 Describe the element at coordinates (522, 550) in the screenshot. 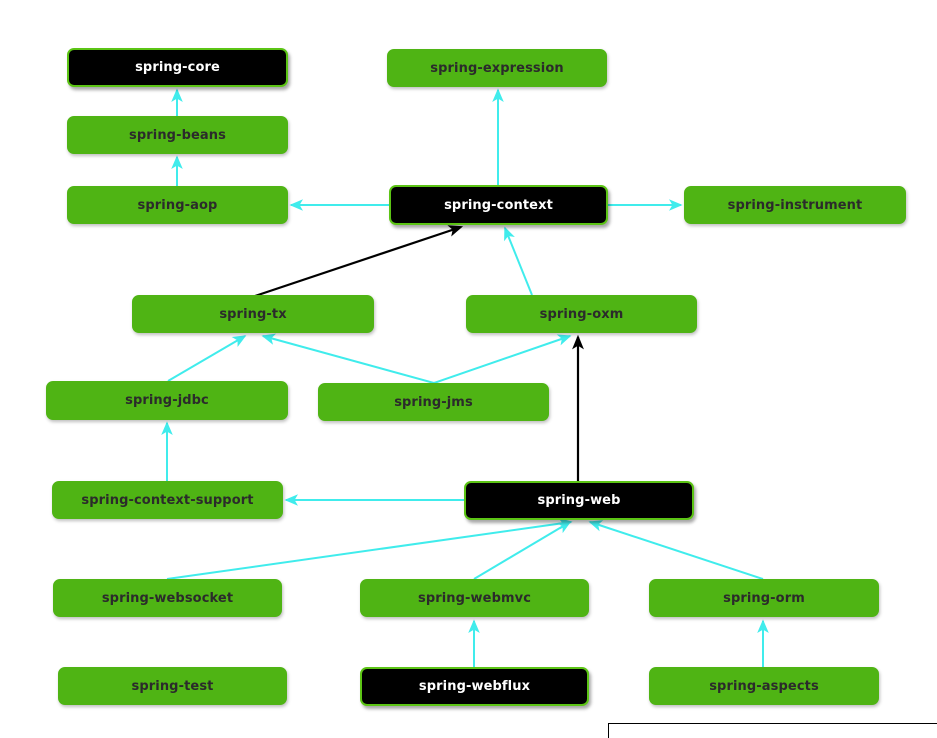

I see `edge-spring-webmvc-to-spring-web` at that location.